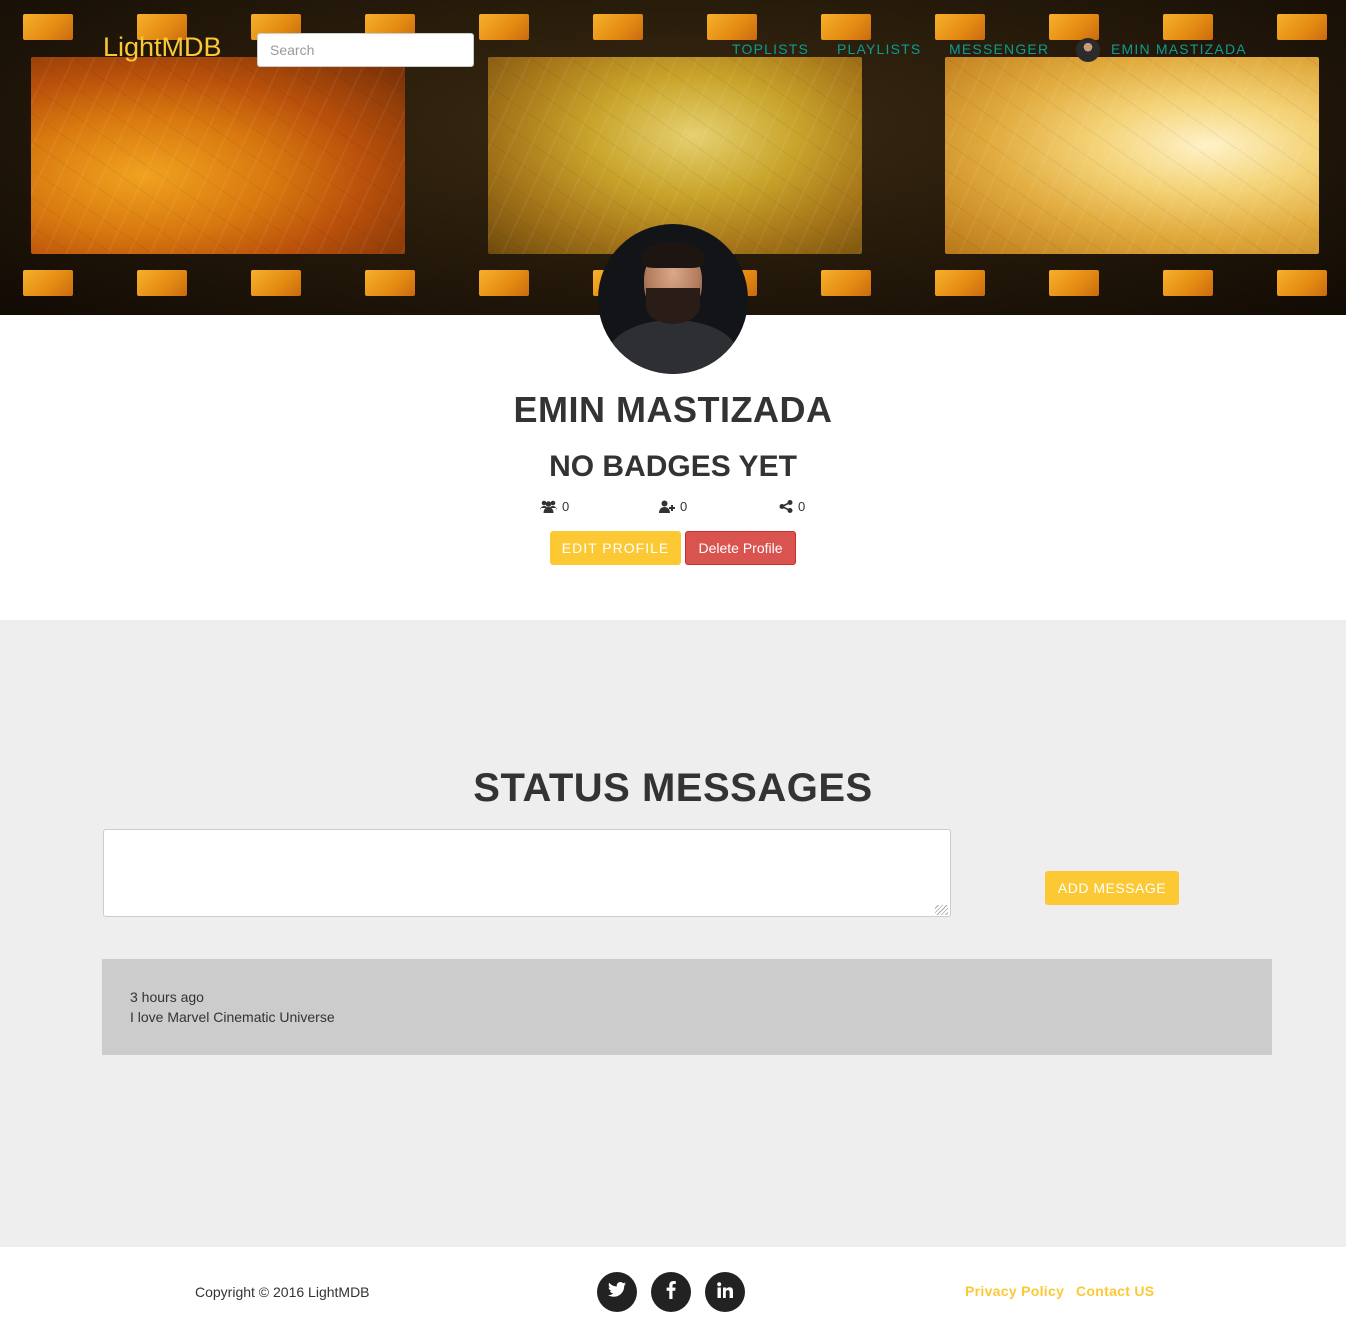 This screenshot has width=1346, height=1337. I want to click on profile-name: EMIN MASTIZADA, so click(673, 409).